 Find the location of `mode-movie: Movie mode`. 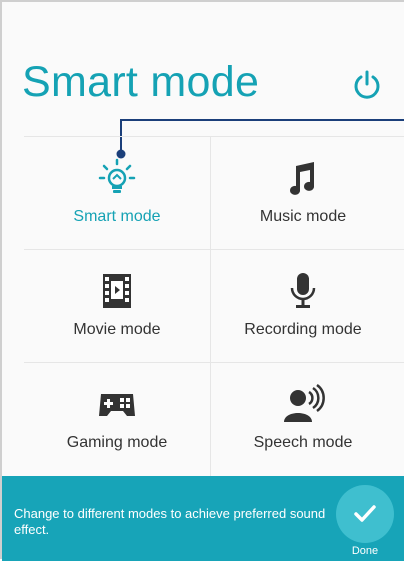

mode-movie: Movie mode is located at coordinates (117, 305).